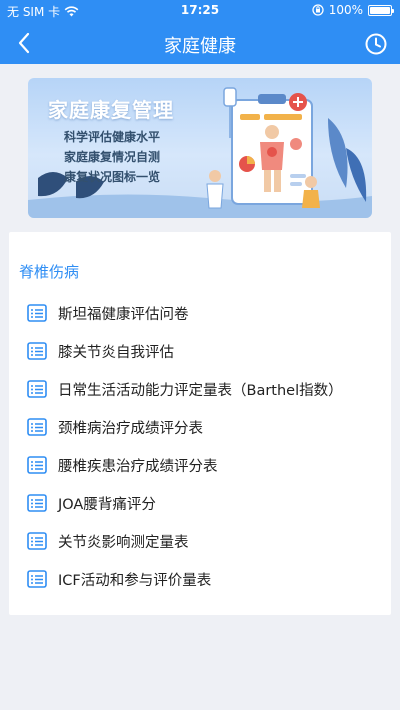  Describe the element at coordinates (200, 503) in the screenshot. I see `list-item: JOA腰背痛评分` at that location.